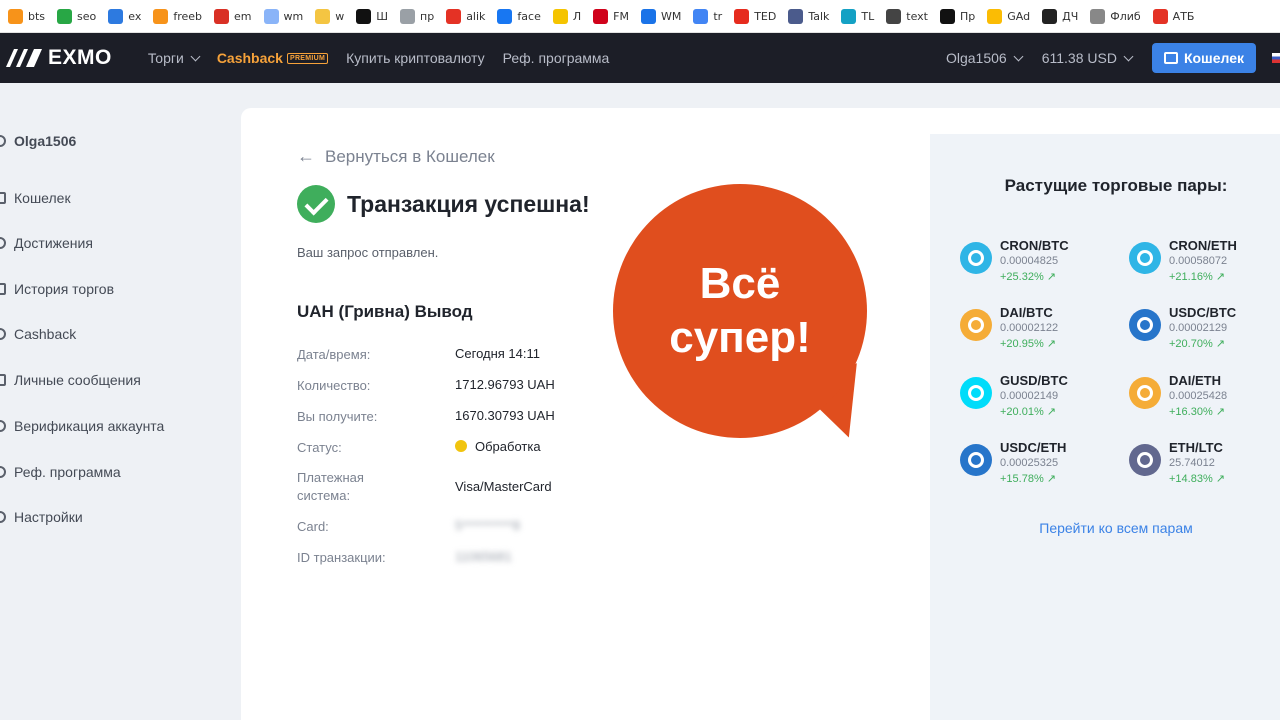  I want to click on sidebar-item-messages: Личные сообщения, so click(70, 380).